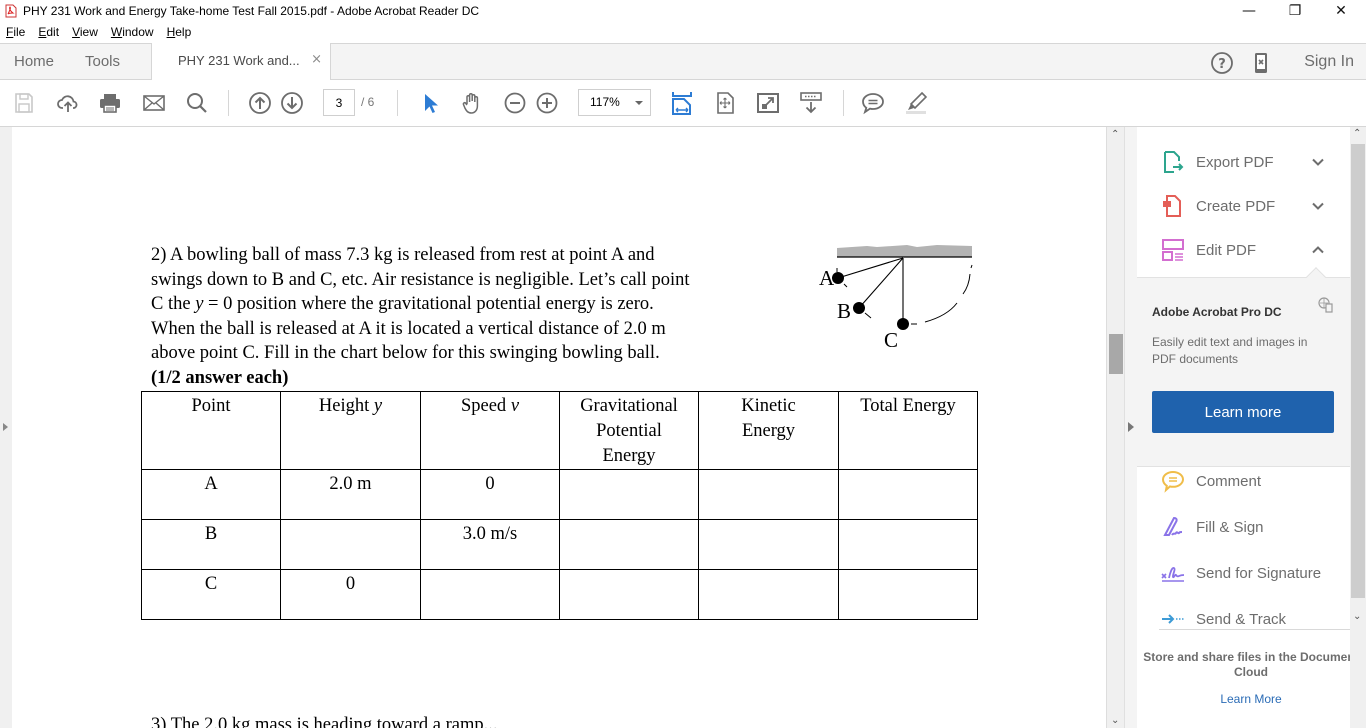 Image resolution: width=1366 pixels, height=728 pixels. I want to click on pendulum-diagram: A B C, so click(896, 298).